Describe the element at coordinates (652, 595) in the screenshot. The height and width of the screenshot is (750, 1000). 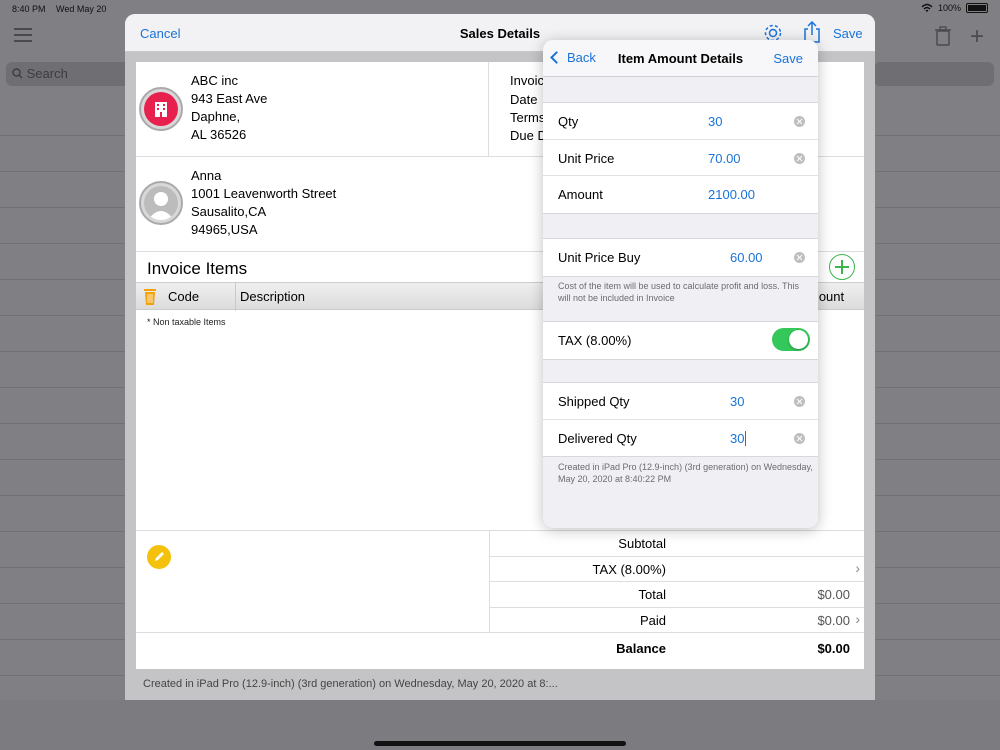
I see `total-label: Total` at that location.